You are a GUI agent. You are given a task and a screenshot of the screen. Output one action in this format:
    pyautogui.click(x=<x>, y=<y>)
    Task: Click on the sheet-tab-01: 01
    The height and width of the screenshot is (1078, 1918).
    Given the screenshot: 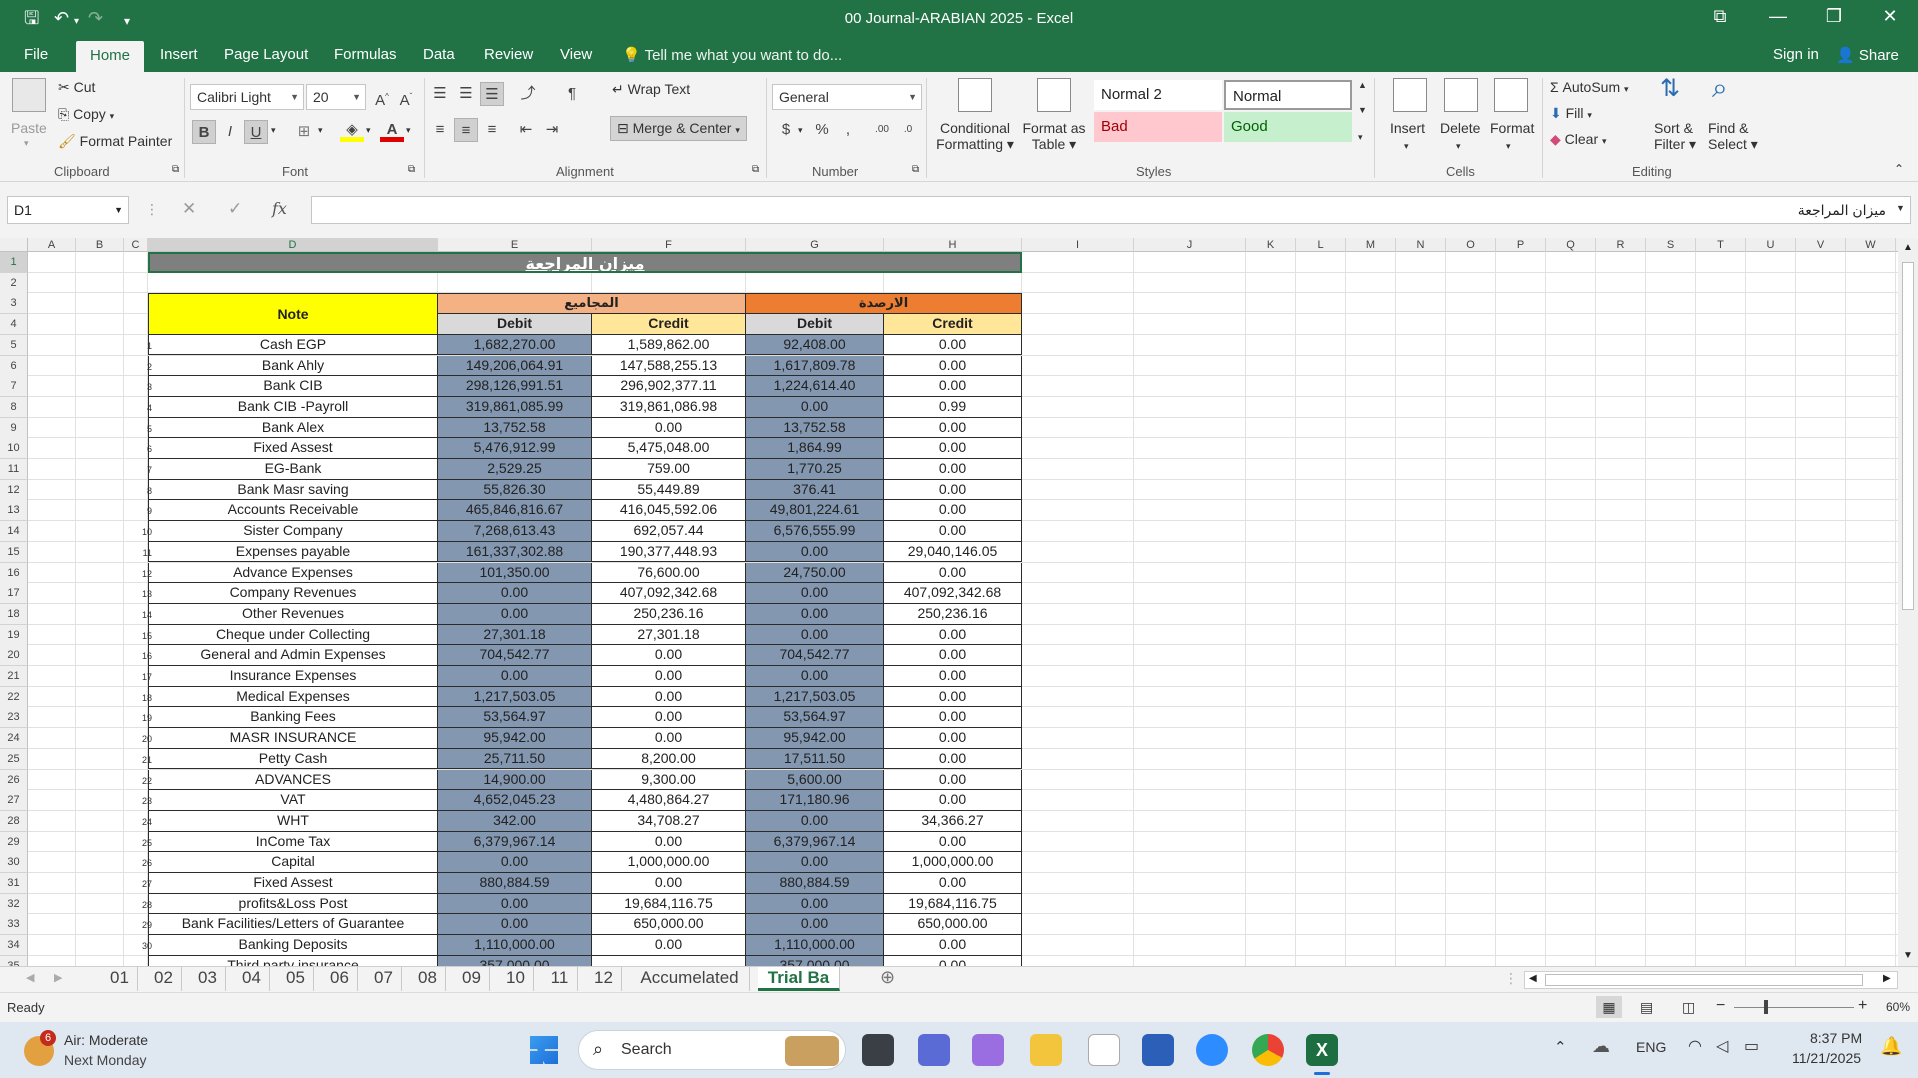 What is the action you would take?
    pyautogui.click(x=120, y=979)
    